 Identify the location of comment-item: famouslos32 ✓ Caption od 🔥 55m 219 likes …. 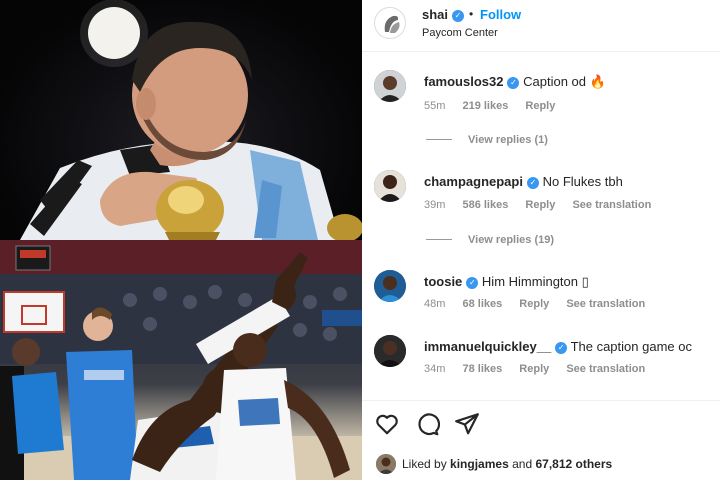
(541, 106).